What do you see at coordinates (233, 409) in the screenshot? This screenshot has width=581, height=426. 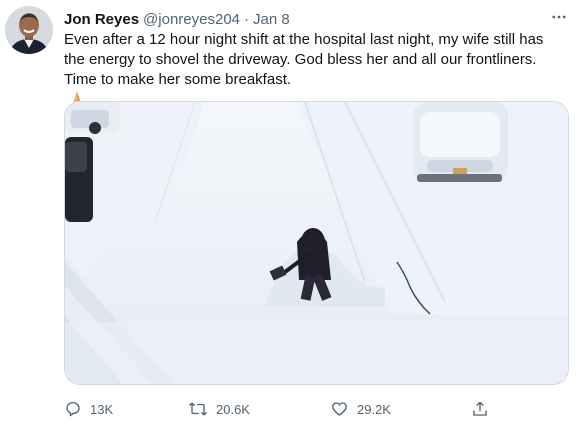 I see `retweet-count: 20.6K` at bounding box center [233, 409].